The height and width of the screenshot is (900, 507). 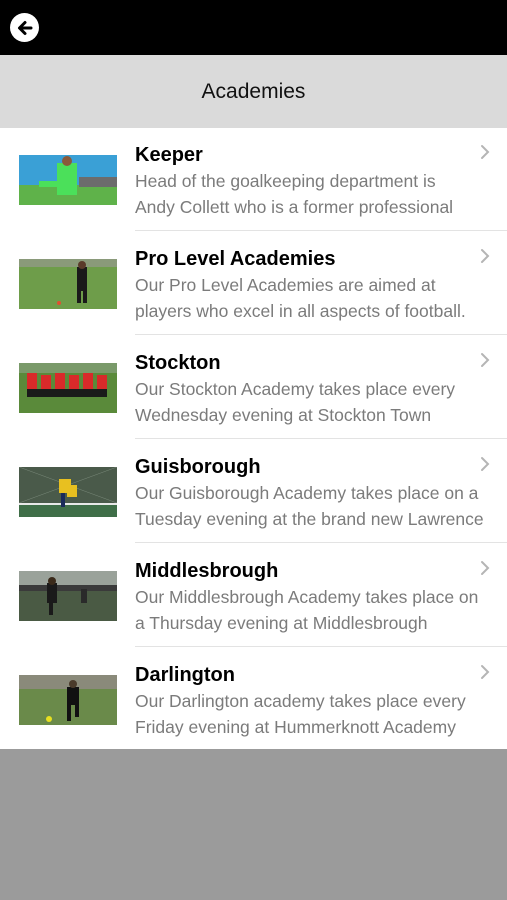 I want to click on academy-description-line2: Friday evening at Hummerknott Academy, so click(x=295, y=727).